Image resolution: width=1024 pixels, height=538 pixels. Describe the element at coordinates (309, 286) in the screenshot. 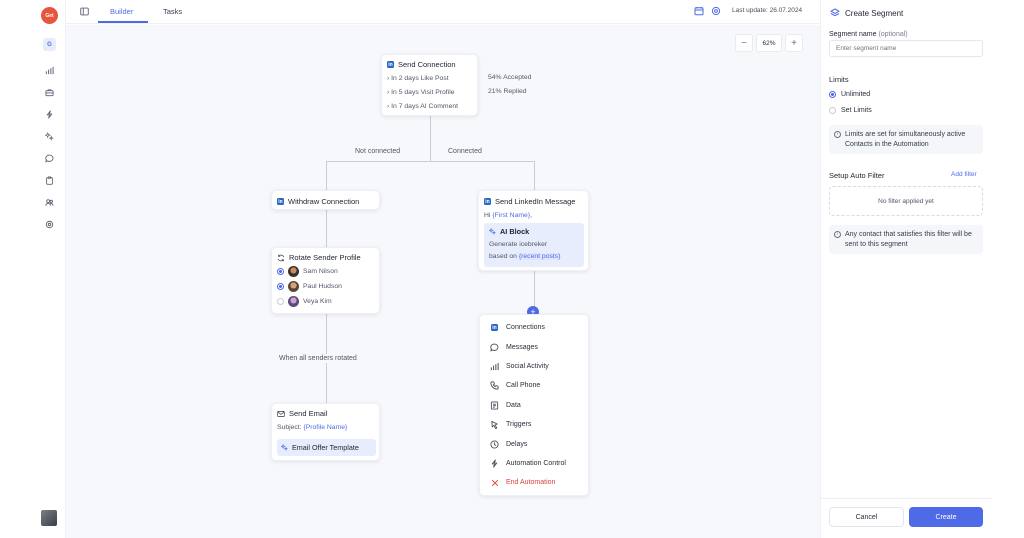

I see `sender-option: Paul Hudson` at that location.